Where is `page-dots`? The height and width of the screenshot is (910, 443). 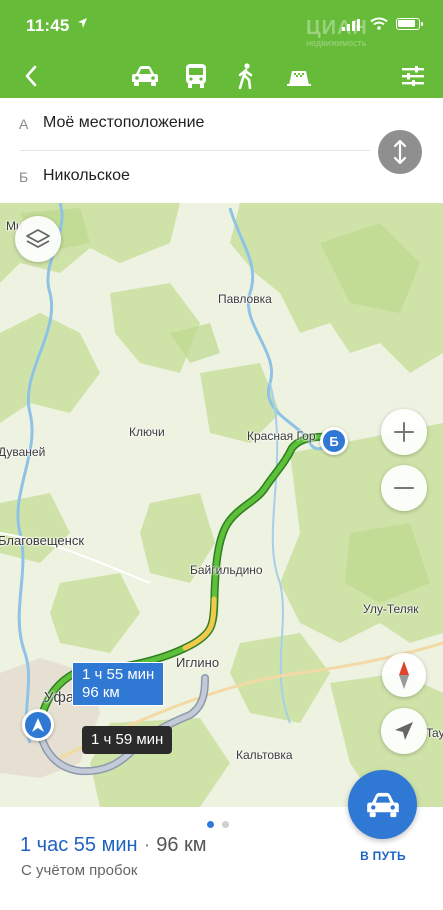
page-dots is located at coordinates (222, 824).